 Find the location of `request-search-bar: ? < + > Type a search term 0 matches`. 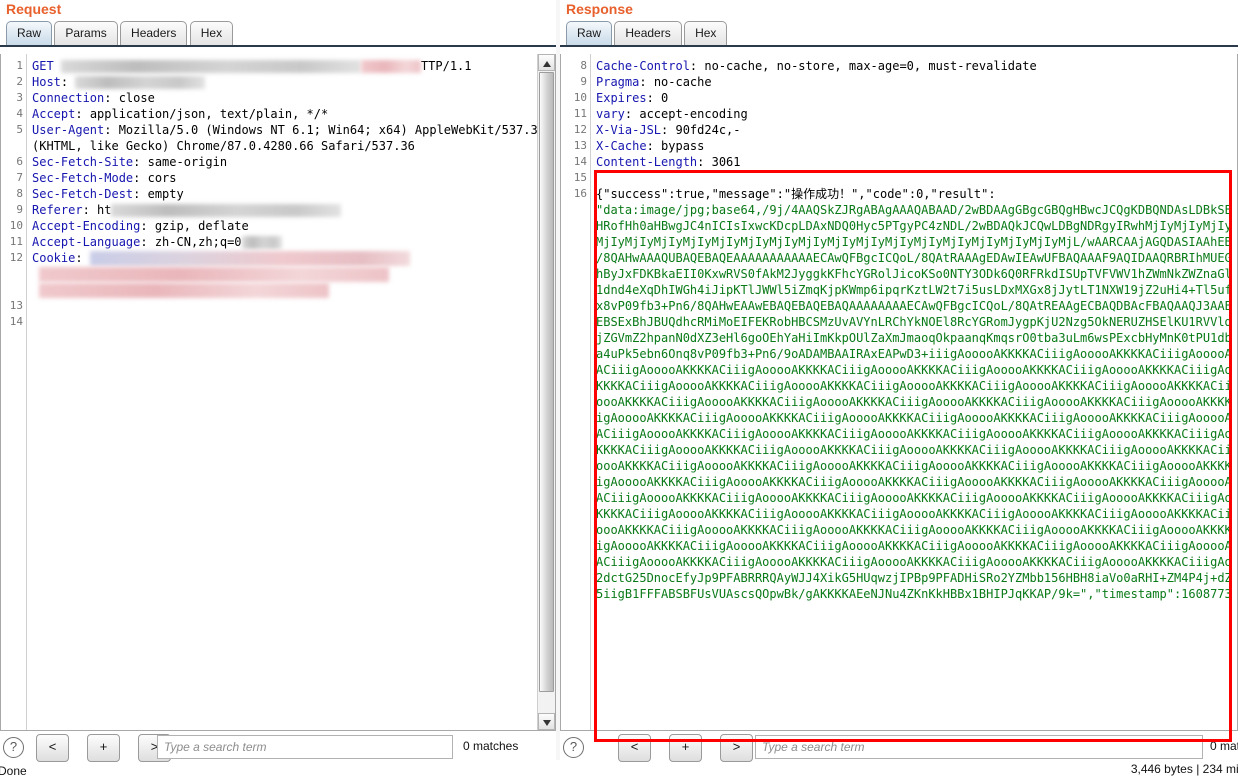

request-search-bar: ? < + > Type a search term 0 matches is located at coordinates (278, 747).